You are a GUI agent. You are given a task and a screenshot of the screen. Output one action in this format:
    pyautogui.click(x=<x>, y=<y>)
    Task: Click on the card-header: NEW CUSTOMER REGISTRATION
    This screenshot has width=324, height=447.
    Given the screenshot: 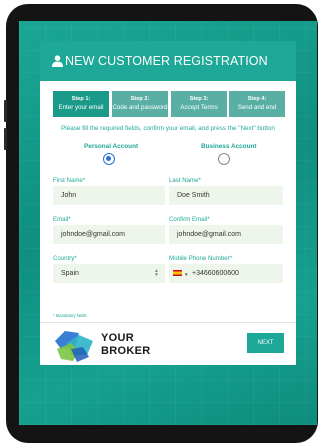 What is the action you would take?
    pyautogui.click(x=168, y=61)
    